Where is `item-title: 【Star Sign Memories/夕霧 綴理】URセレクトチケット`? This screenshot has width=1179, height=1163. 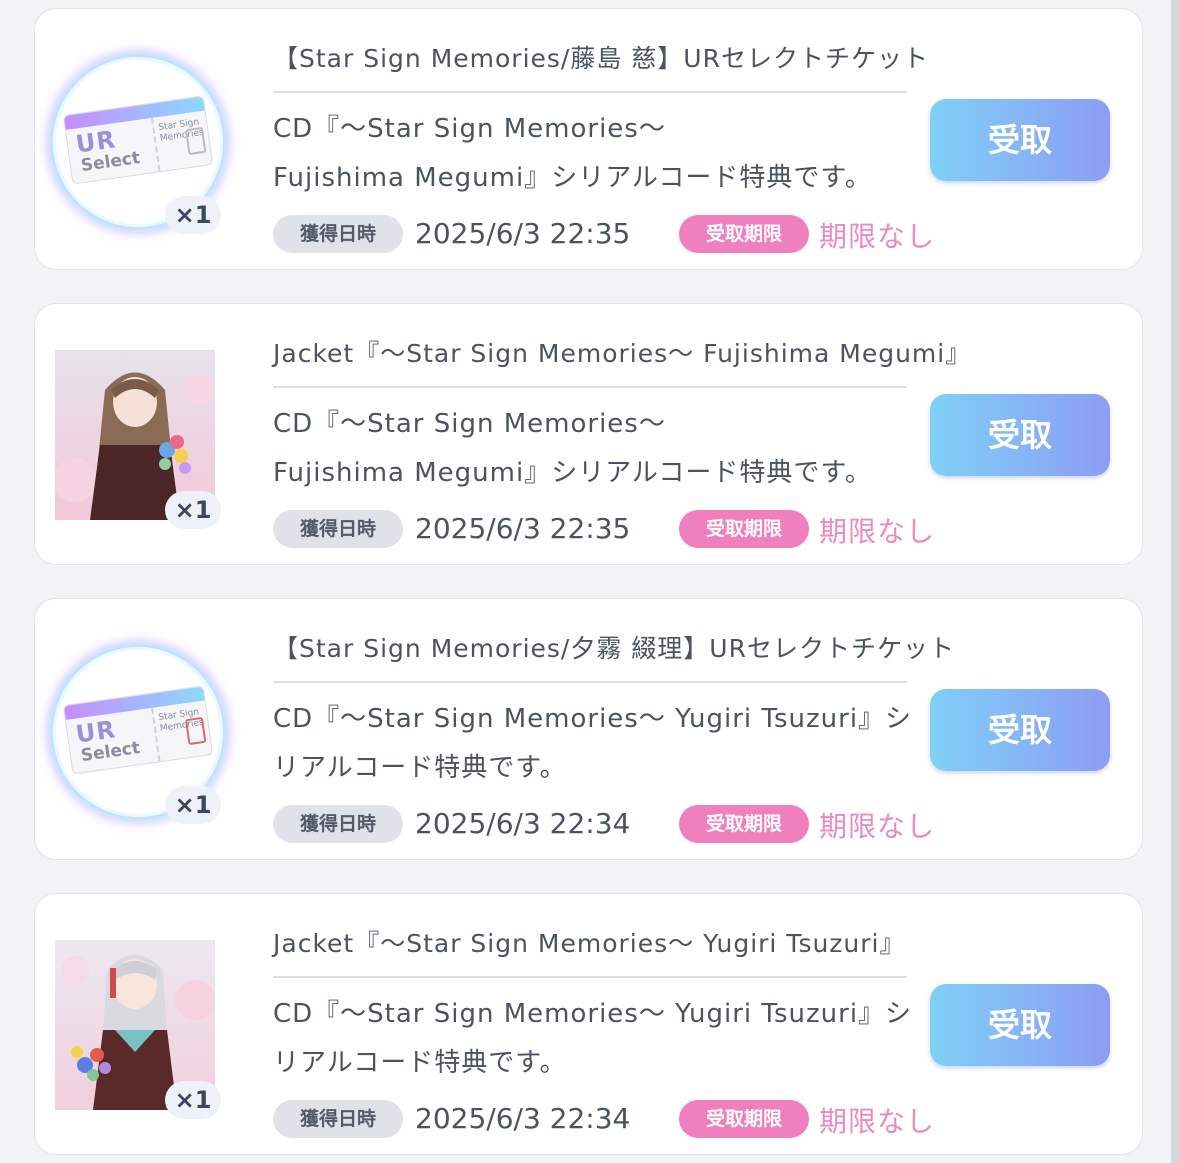
item-title: 【Star Sign Memories/夕霧 綴理】URセレクトチケット is located at coordinates (614, 648).